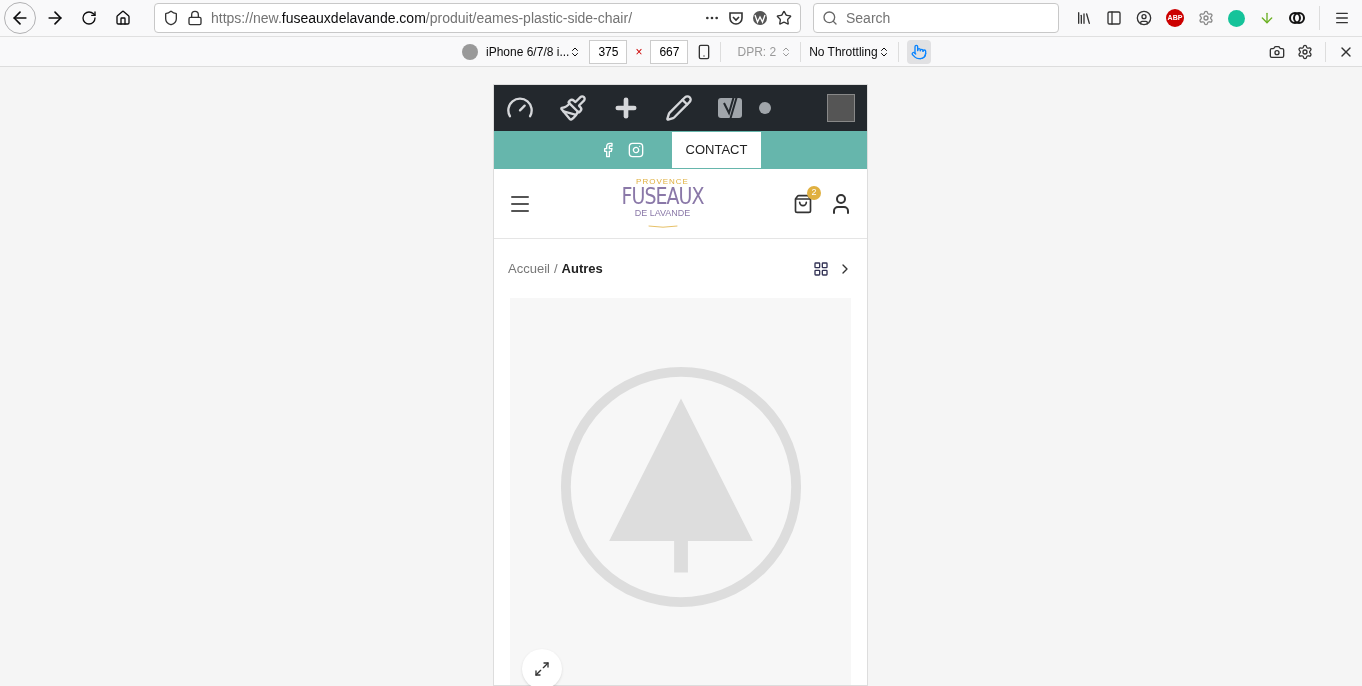 This screenshot has height=686, width=1362. I want to click on cart-count-badge: 2, so click(814, 192).